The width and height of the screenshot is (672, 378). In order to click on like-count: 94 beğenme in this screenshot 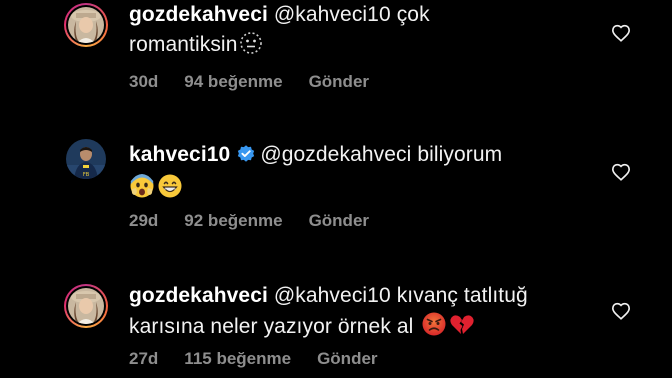, I will do `click(233, 81)`.